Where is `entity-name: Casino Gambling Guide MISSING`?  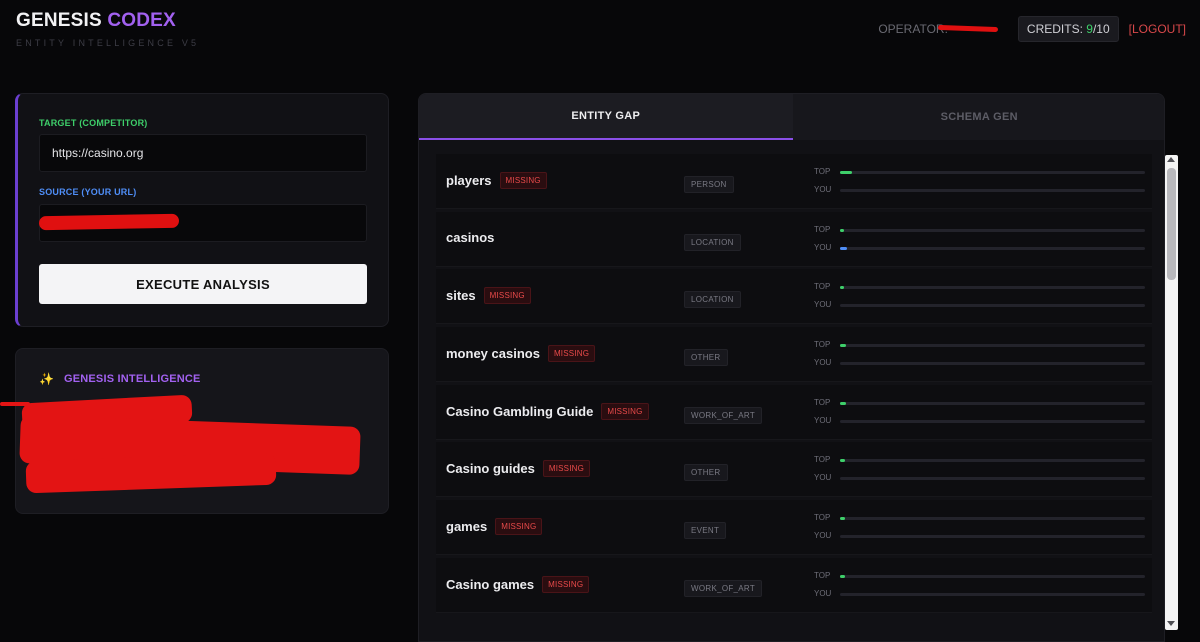 entity-name: Casino Gambling Guide MISSING is located at coordinates (547, 411).